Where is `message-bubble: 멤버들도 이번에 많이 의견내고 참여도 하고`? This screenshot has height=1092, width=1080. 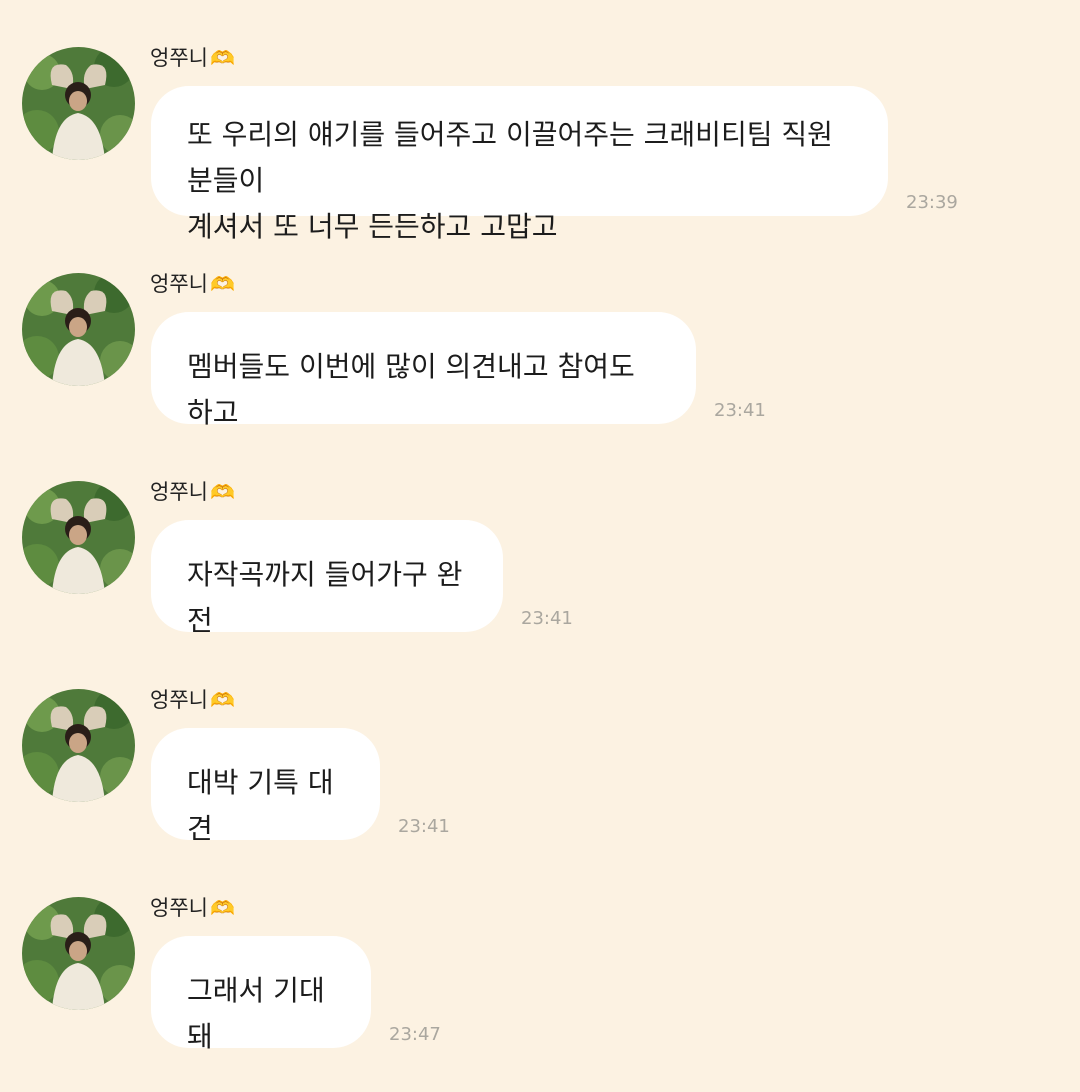 message-bubble: 멤버들도 이번에 많이 의견내고 참여도 하고 is located at coordinates (423, 370).